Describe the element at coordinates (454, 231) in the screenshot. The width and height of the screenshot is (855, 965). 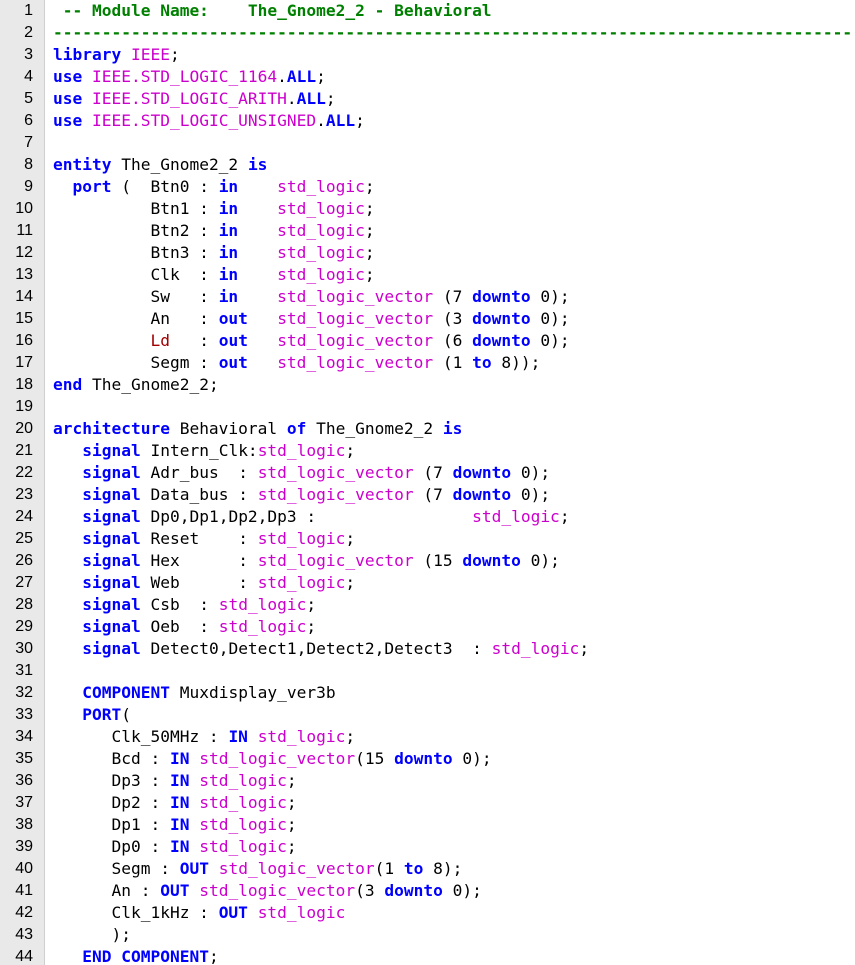
I see `code-line: Btn2 : in std_logic;` at that location.